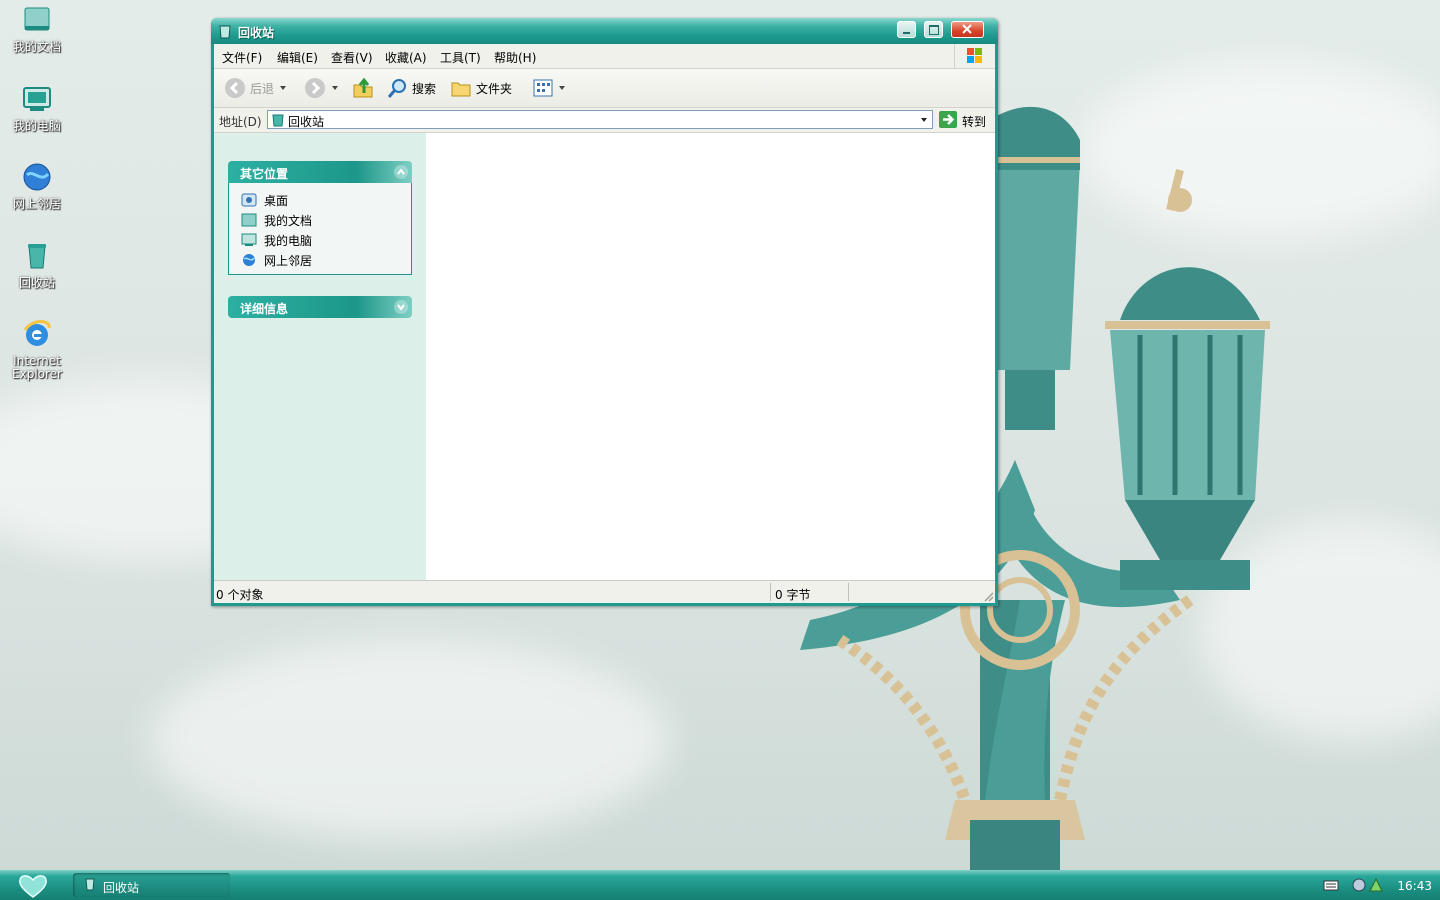 Image resolution: width=1440 pixels, height=900 pixels. What do you see at coordinates (424, 88) in the screenshot?
I see `search-label: 搜索` at bounding box center [424, 88].